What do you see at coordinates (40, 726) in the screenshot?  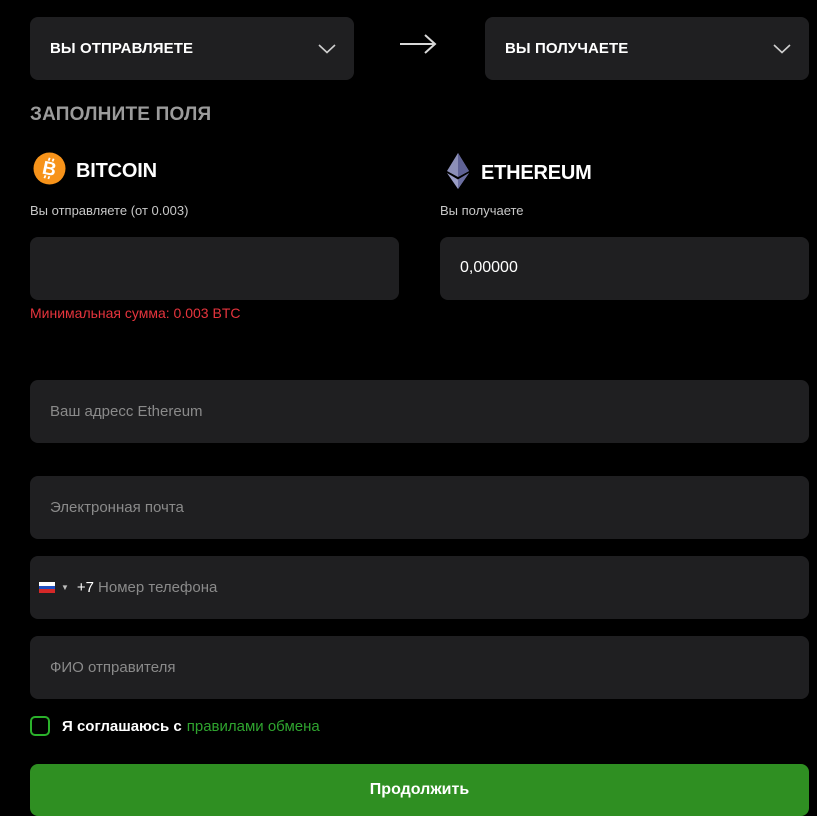 I see `agreement-checkbox` at bounding box center [40, 726].